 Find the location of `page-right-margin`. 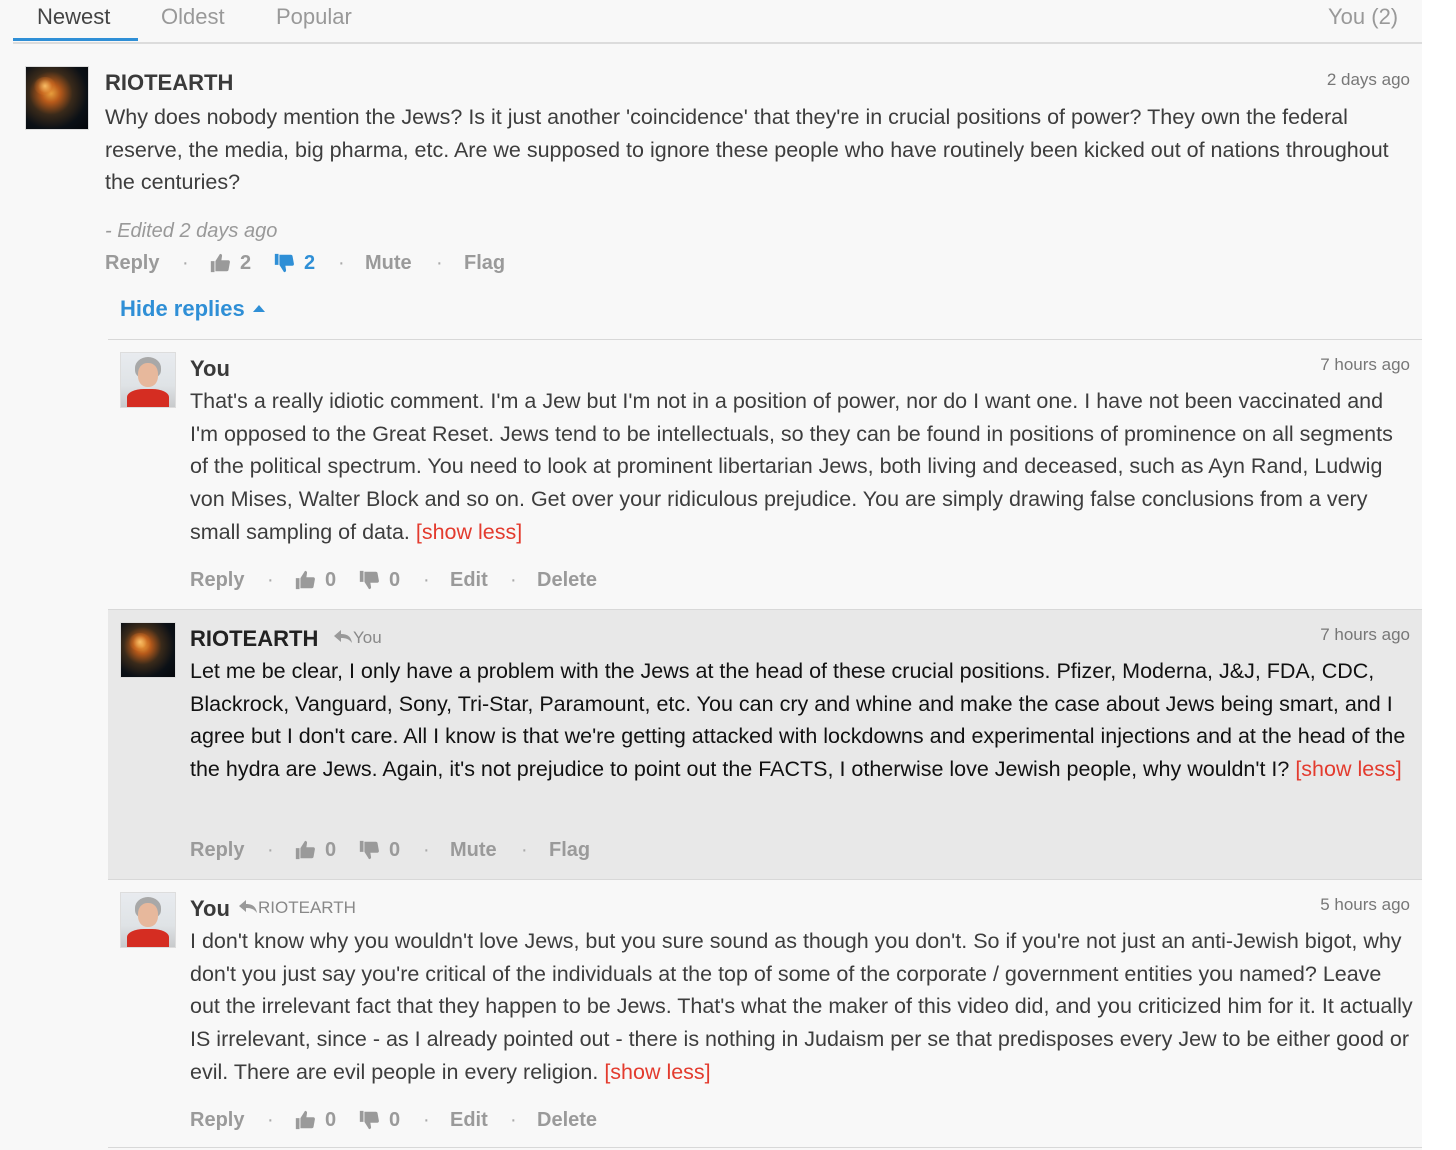

page-right-margin is located at coordinates (1439, 575).